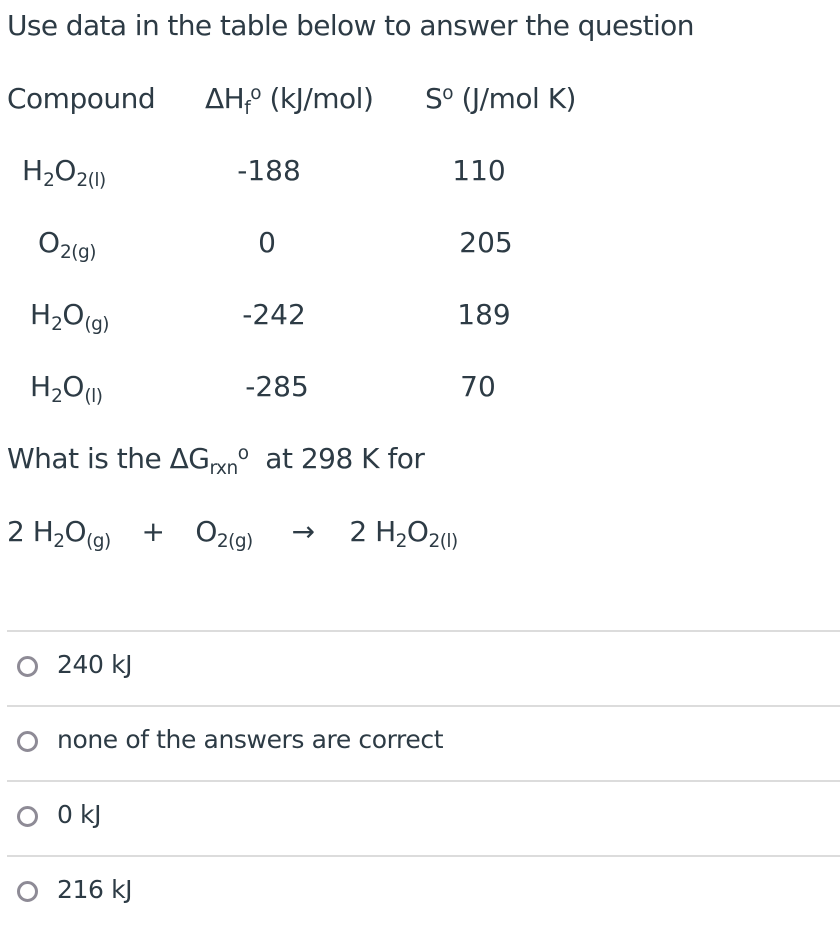 The image size is (840, 930). What do you see at coordinates (95, 889) in the screenshot?
I see `answer-label: 216 kJ` at bounding box center [95, 889].